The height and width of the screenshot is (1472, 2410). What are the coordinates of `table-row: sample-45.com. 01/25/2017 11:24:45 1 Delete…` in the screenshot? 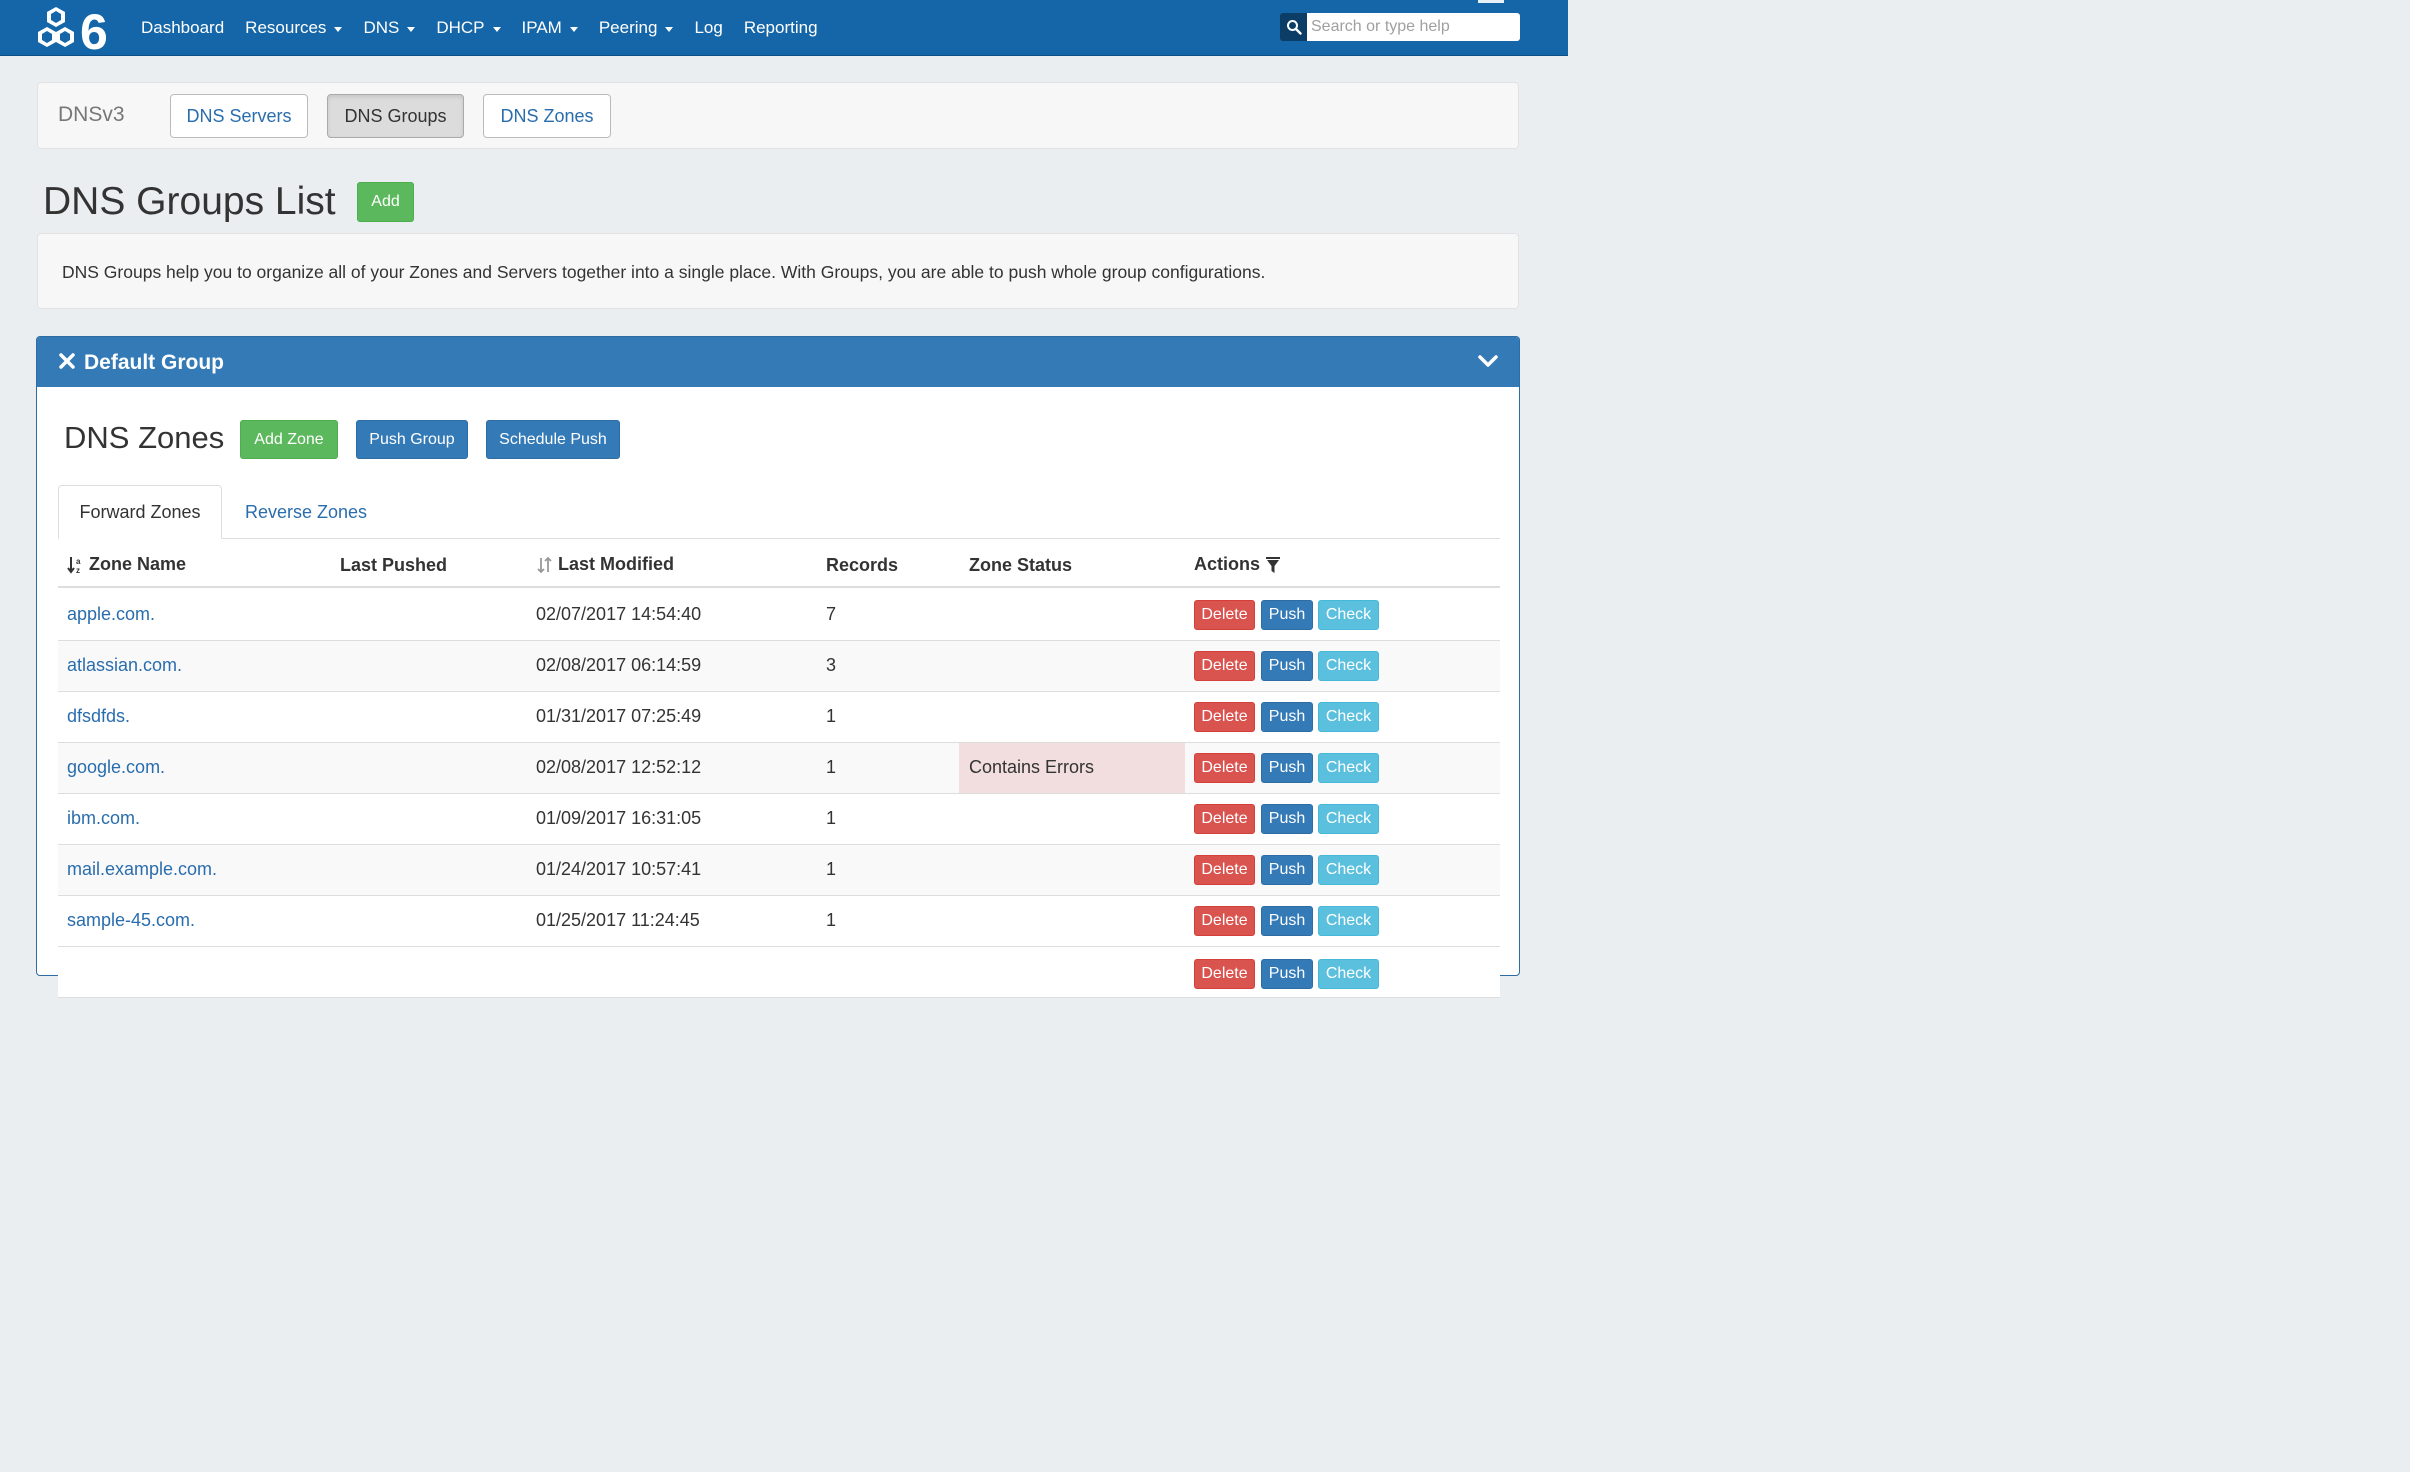 It's located at (779, 921).